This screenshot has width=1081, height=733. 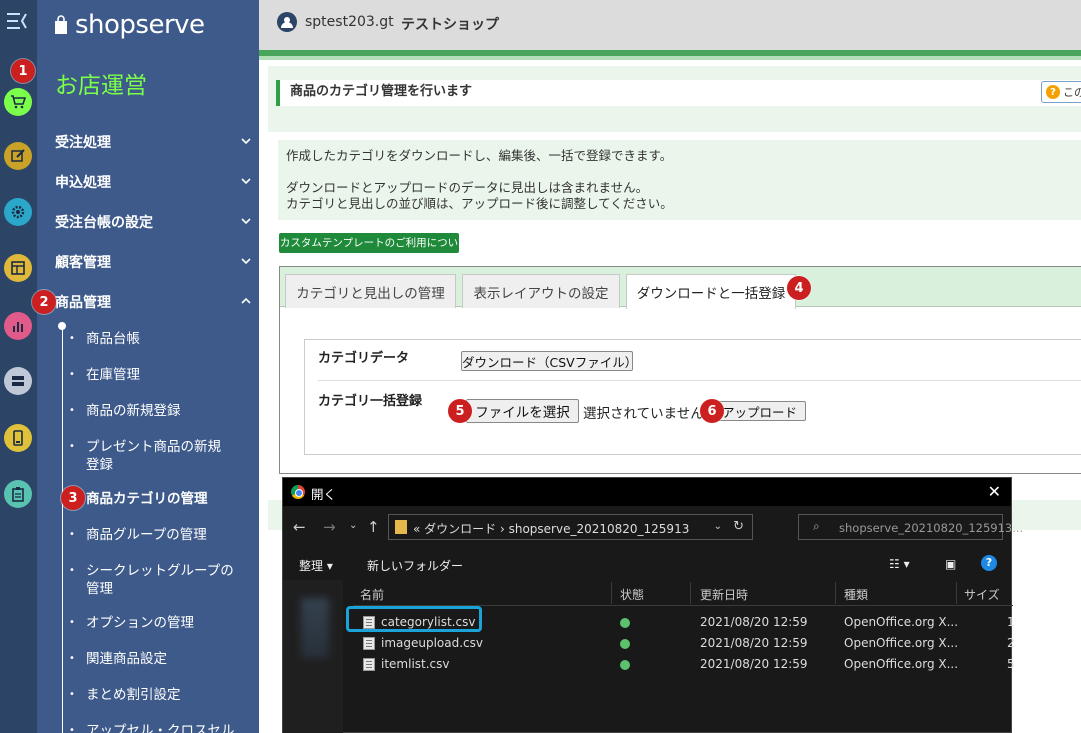 I want to click on edit-icon, so click(x=18, y=156).